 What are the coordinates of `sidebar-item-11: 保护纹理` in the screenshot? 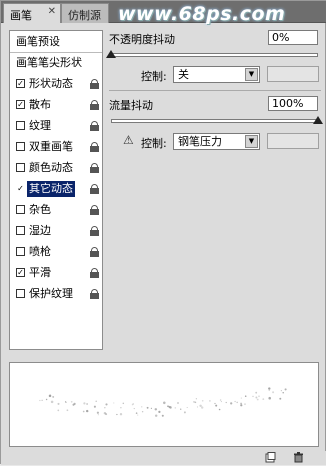 It's located at (56, 294).